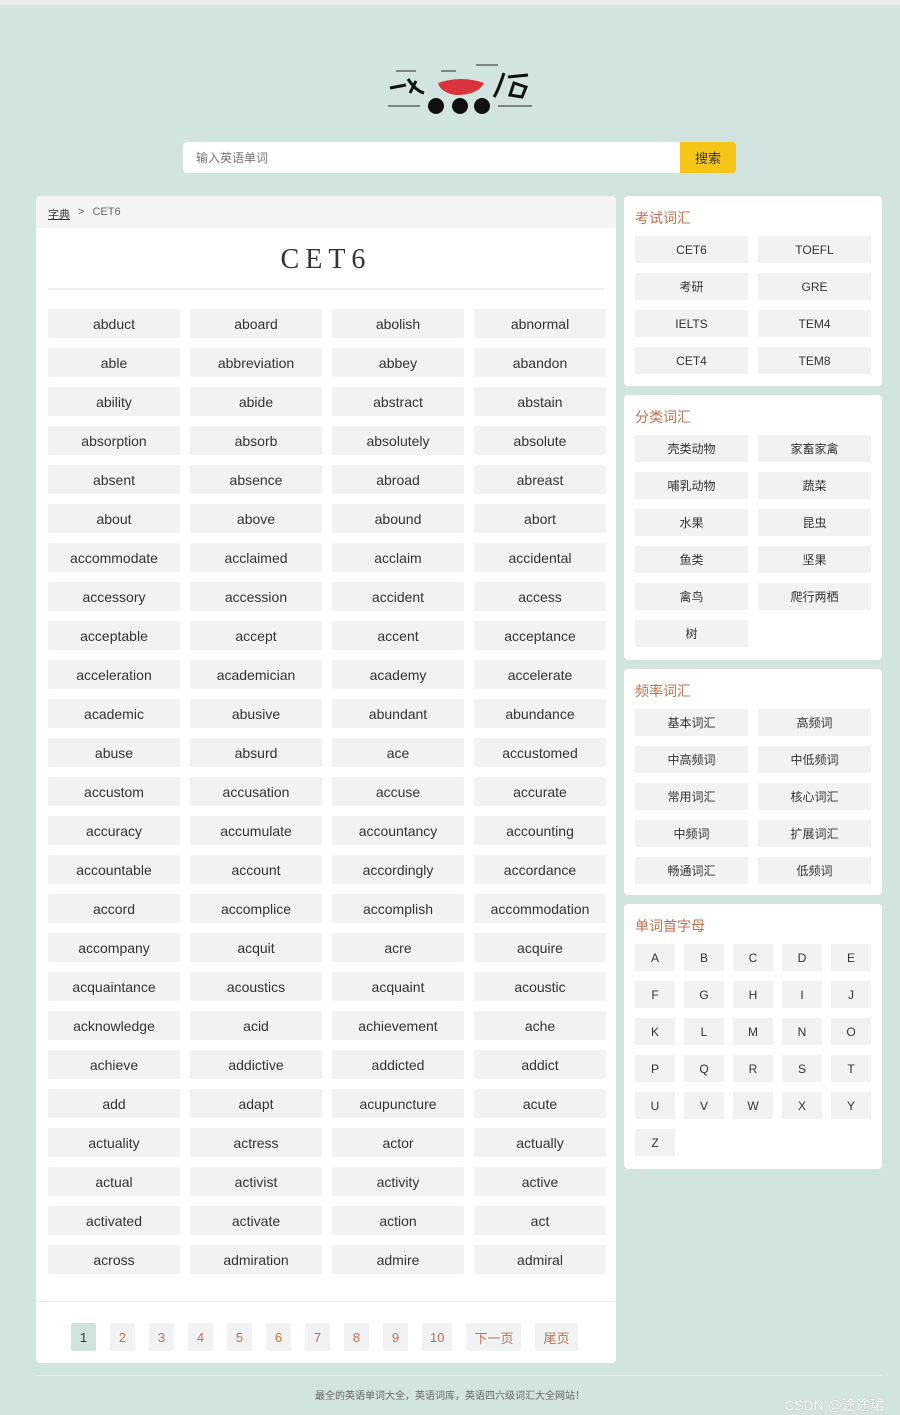 The image size is (900, 1415). I want to click on frequency-tag: 低频词, so click(814, 870).